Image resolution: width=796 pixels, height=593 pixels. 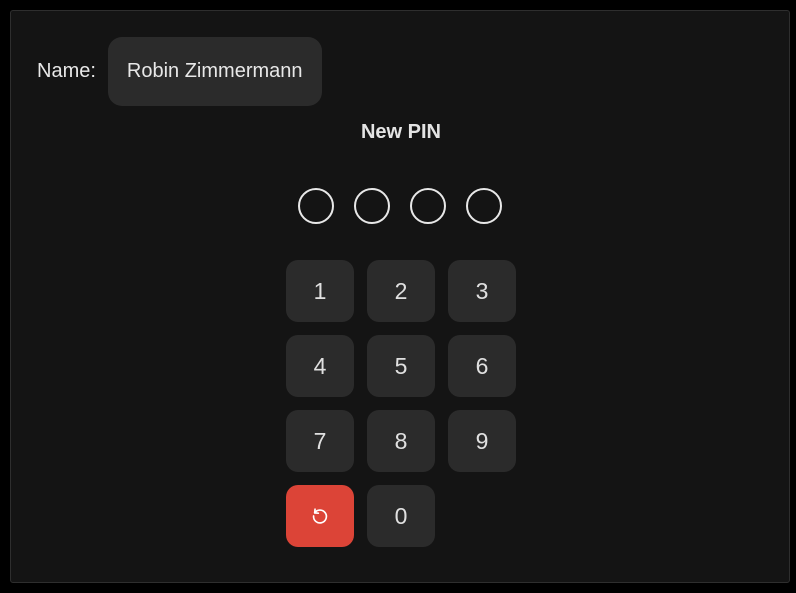 What do you see at coordinates (401, 366) in the screenshot?
I see `key-5: 5` at bounding box center [401, 366].